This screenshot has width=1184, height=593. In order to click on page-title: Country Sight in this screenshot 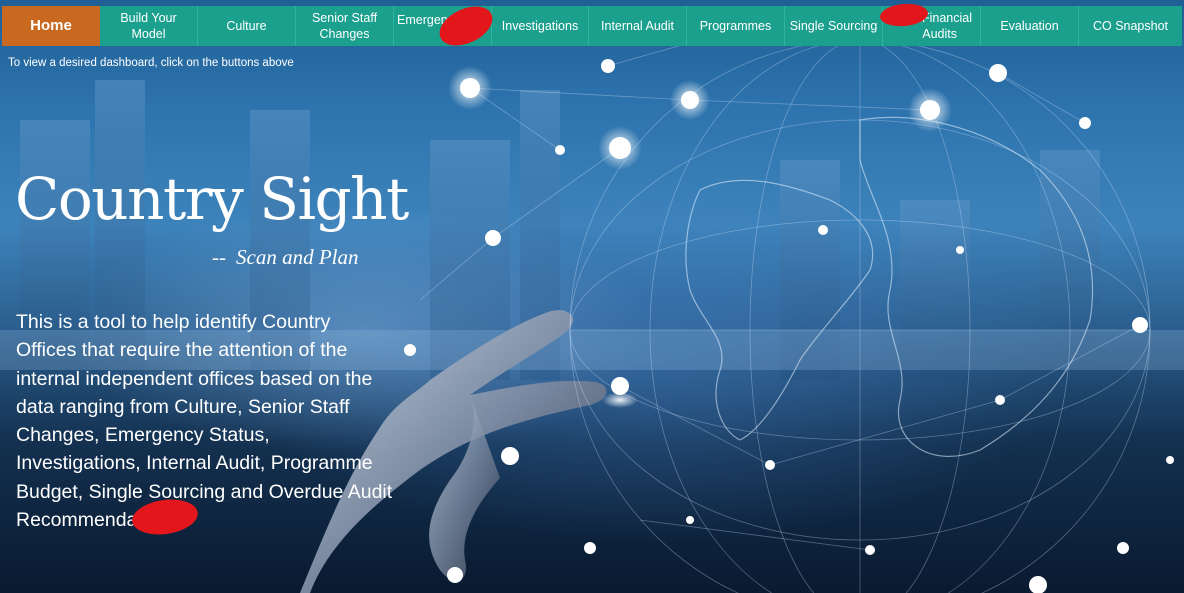, I will do `click(212, 199)`.